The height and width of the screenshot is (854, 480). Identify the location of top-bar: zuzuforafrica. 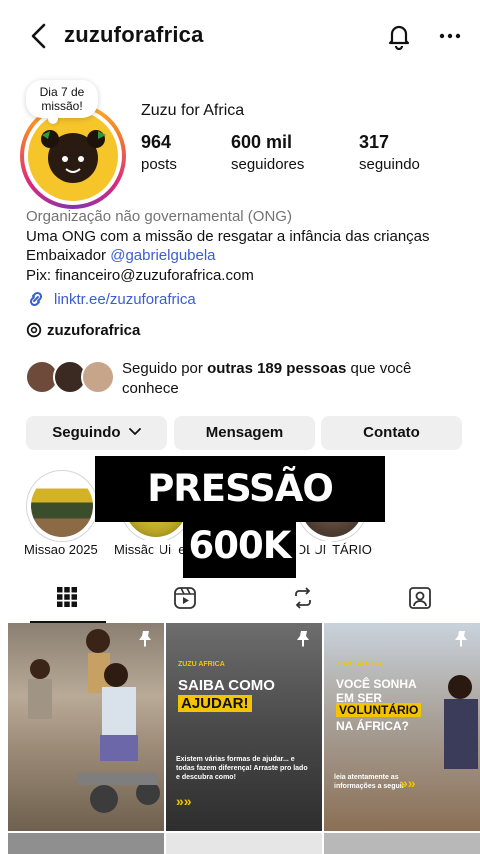
(240, 36).